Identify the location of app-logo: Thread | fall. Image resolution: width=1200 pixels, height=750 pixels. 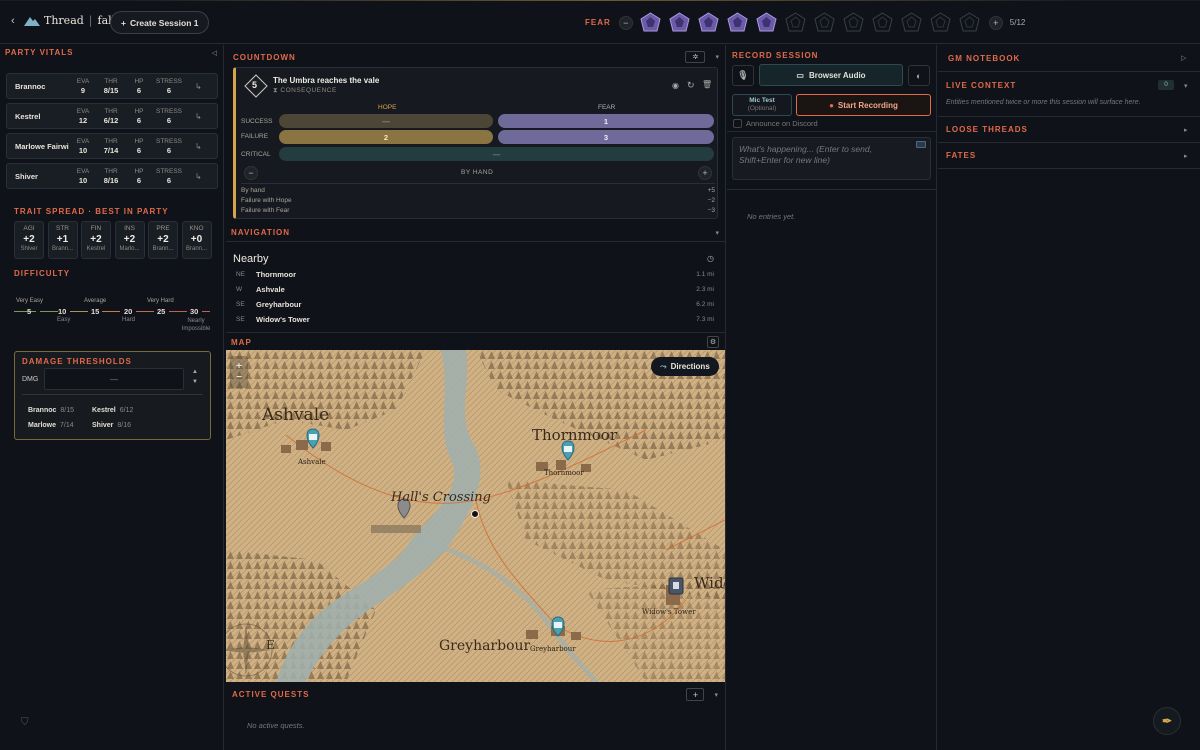
(69, 20).